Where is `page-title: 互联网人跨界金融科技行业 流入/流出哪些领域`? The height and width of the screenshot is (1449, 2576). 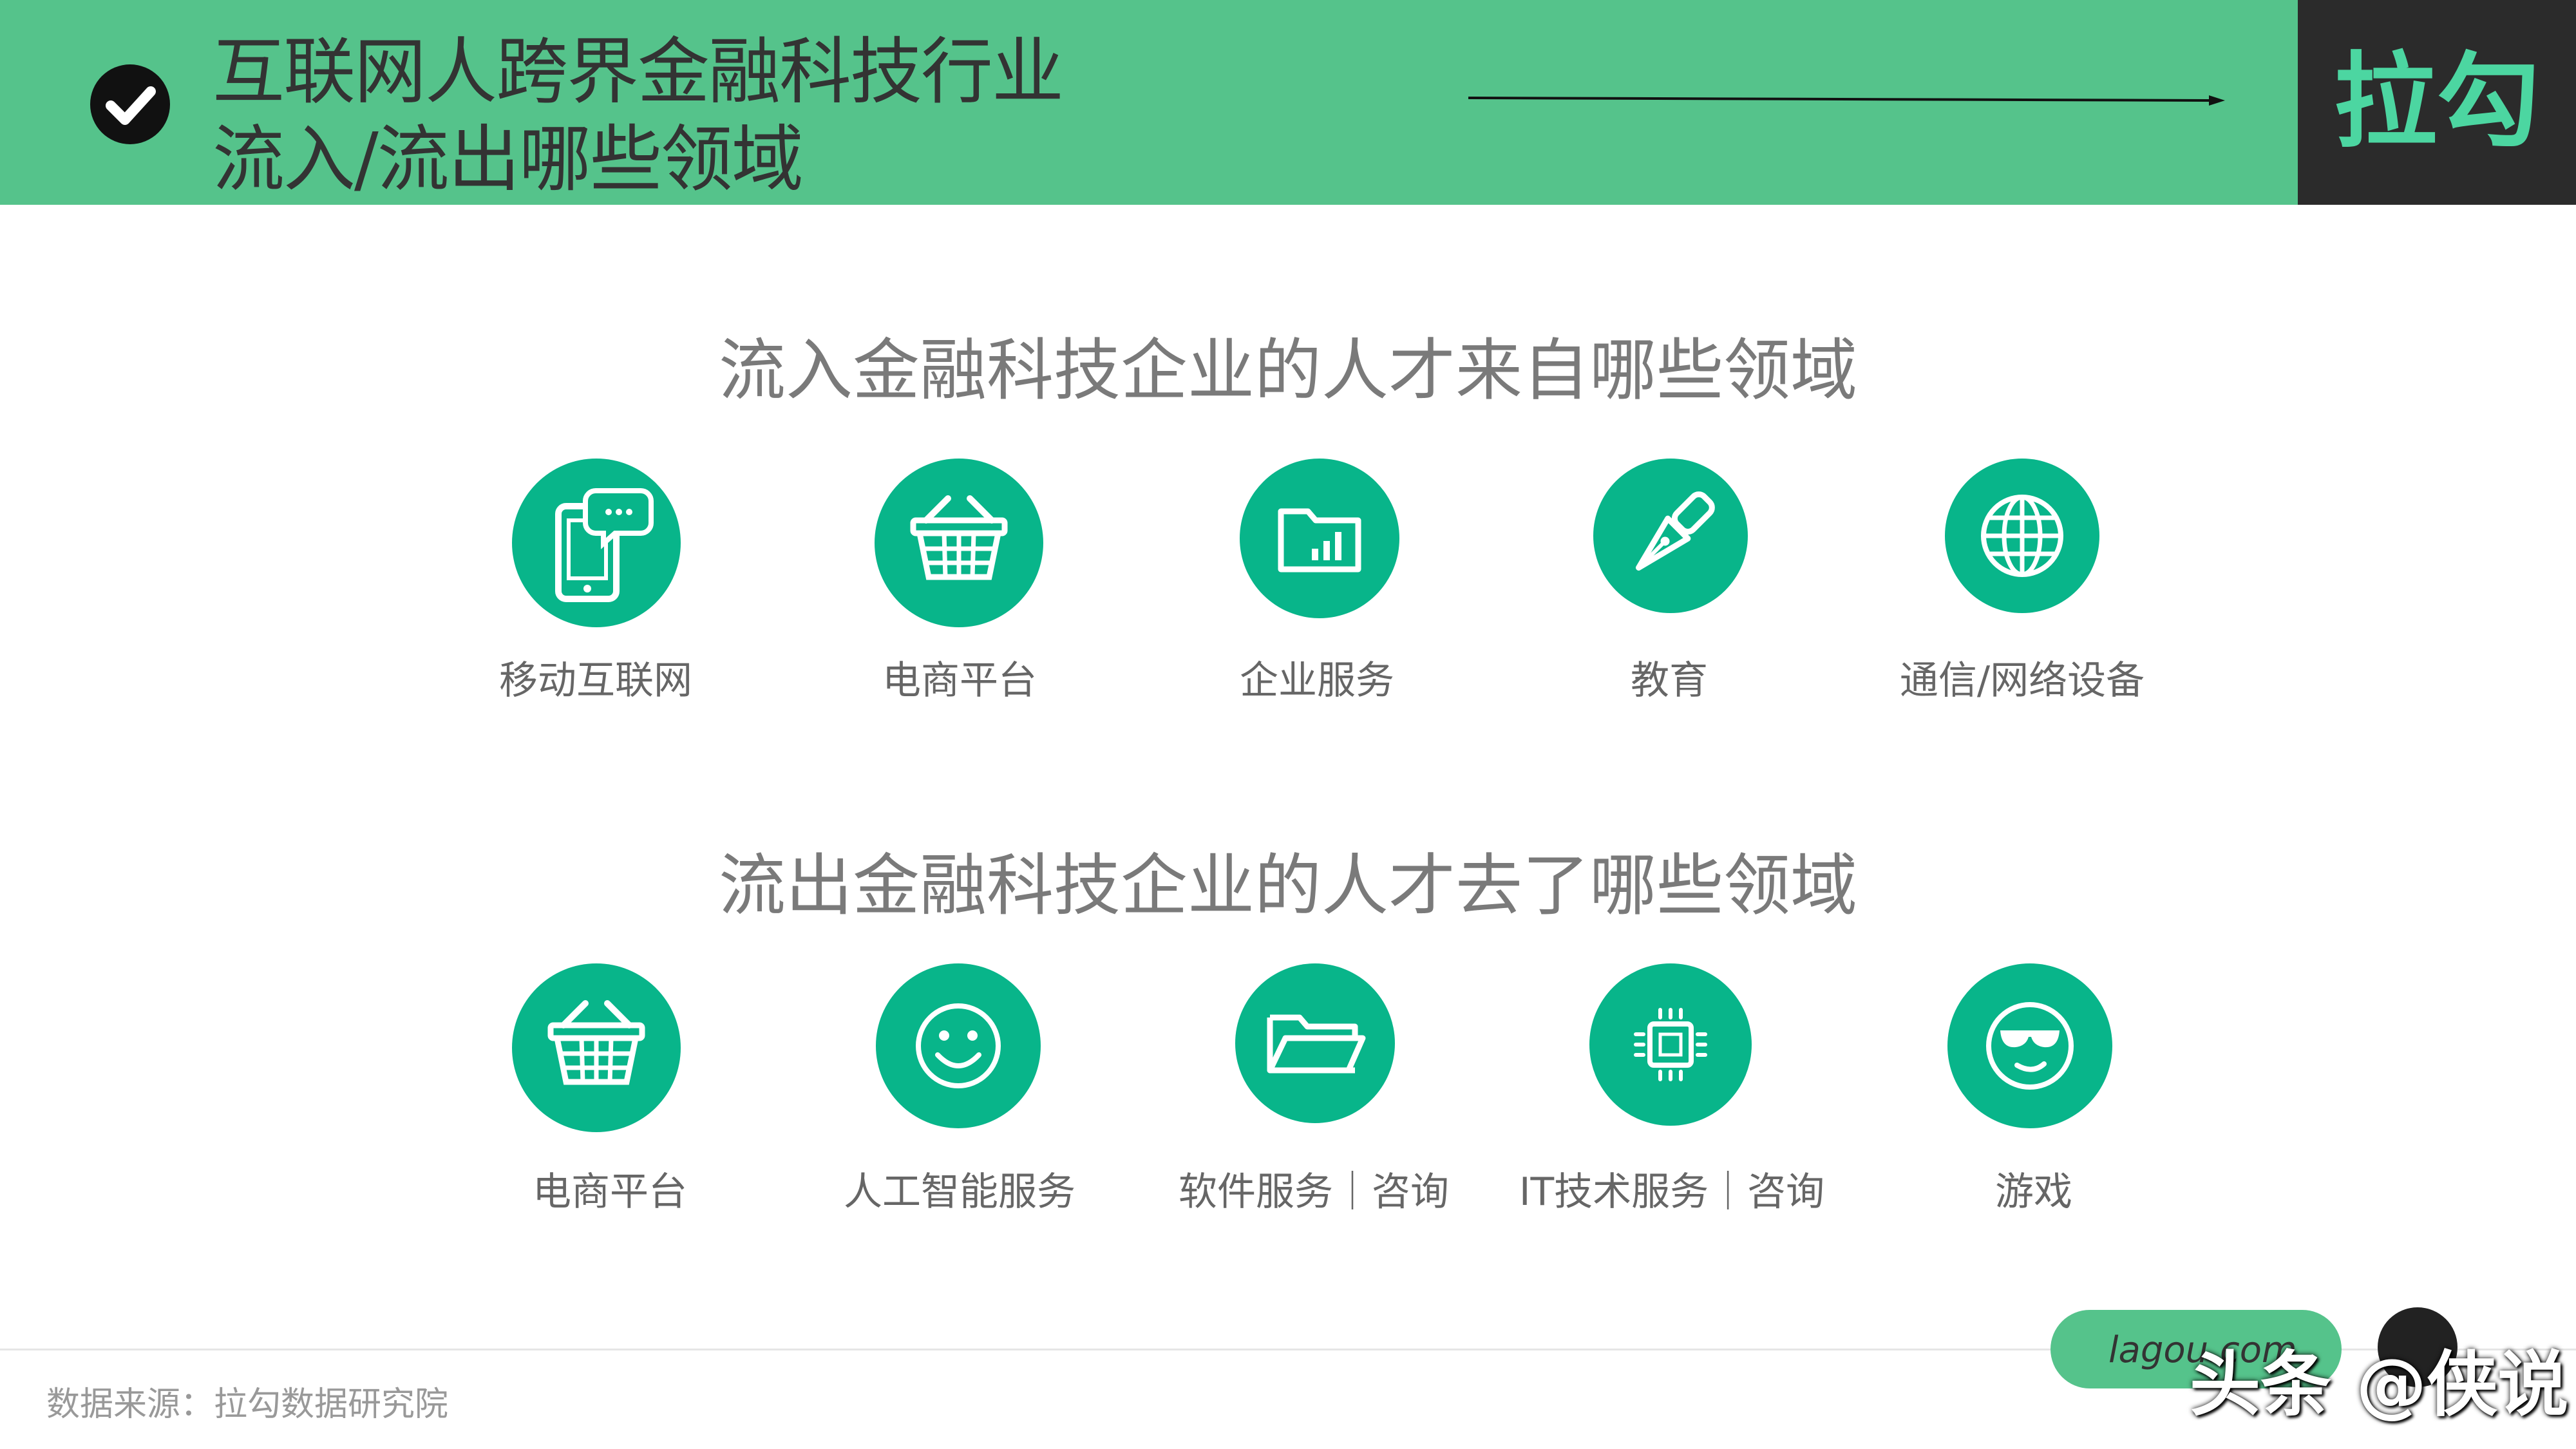
page-title: 互联网人跨界金融科技行业 流入/流出哪些领域 is located at coordinates (760, 116).